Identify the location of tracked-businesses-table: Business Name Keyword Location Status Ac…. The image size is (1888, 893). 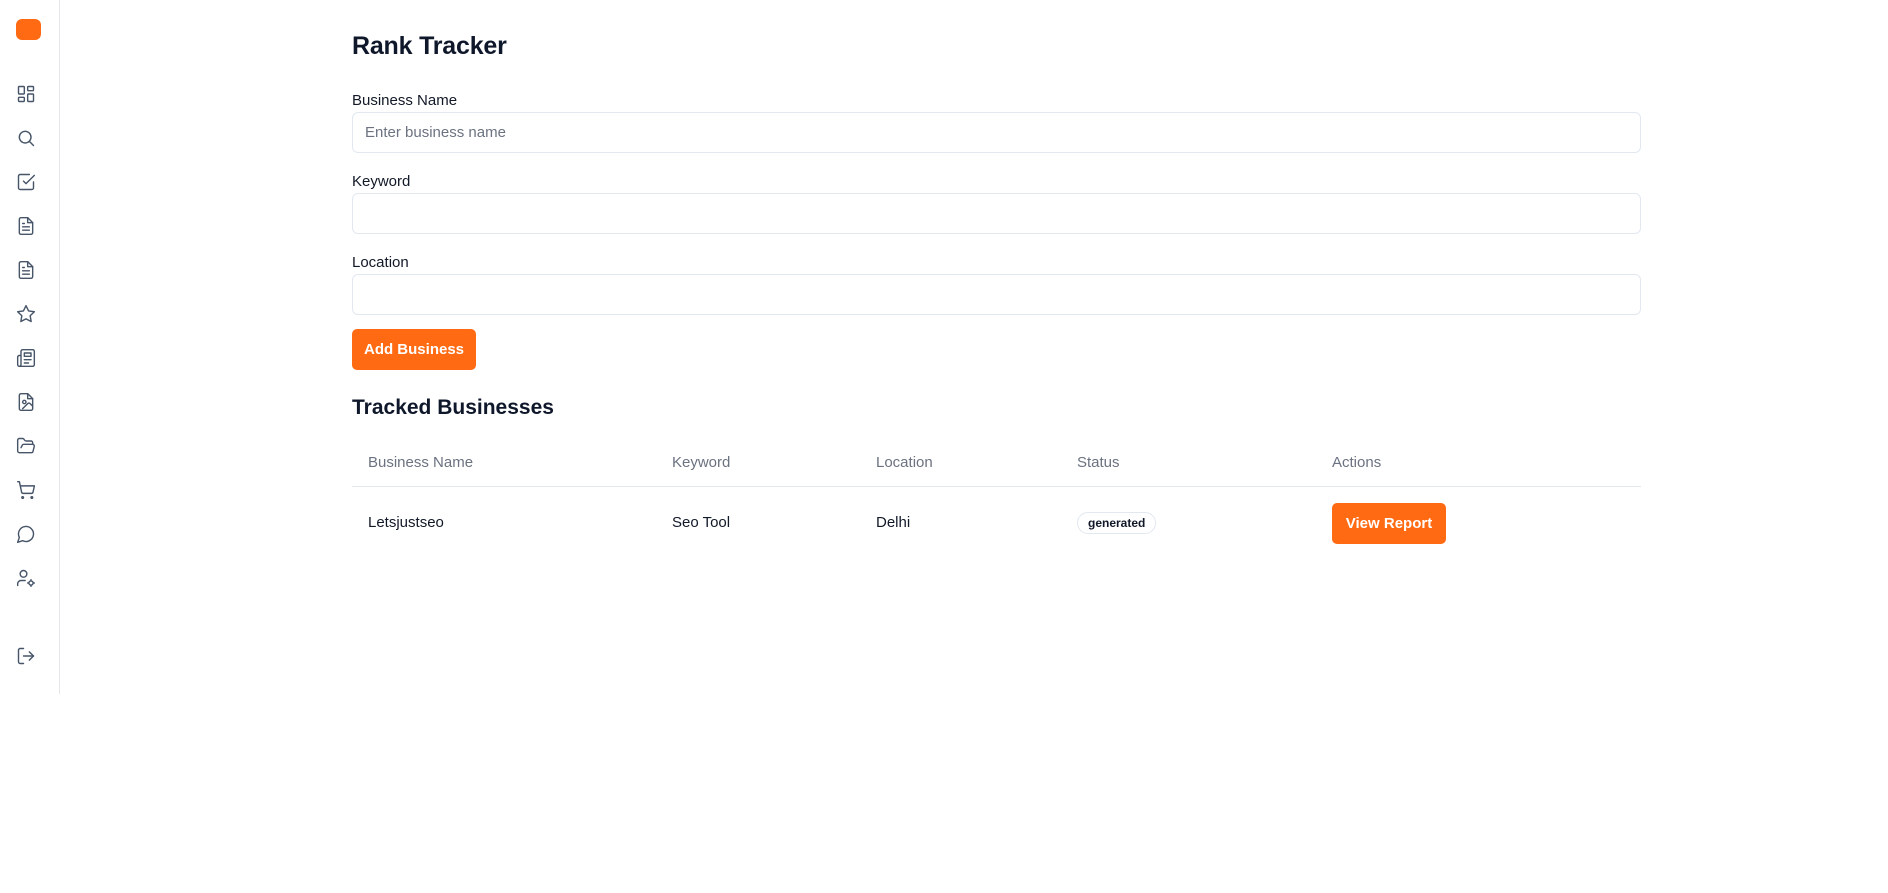
(996, 499).